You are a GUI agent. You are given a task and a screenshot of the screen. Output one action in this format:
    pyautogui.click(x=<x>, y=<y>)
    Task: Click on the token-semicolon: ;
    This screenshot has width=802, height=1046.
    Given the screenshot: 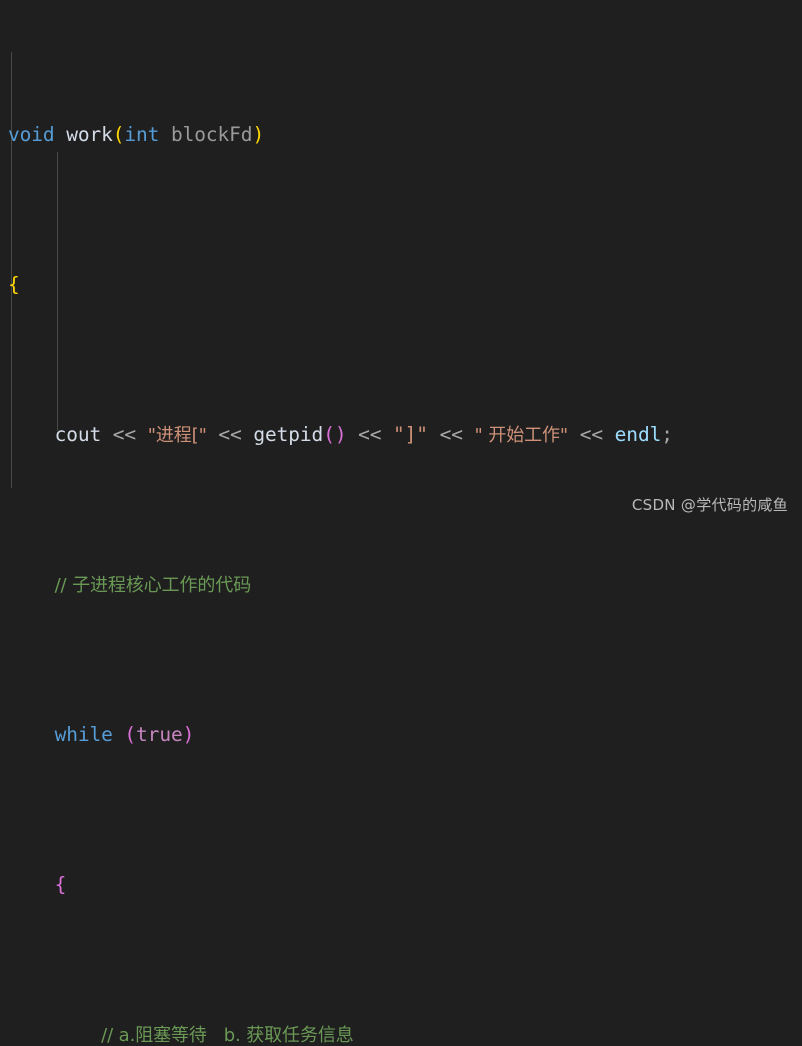 What is the action you would take?
    pyautogui.click(x=667, y=434)
    